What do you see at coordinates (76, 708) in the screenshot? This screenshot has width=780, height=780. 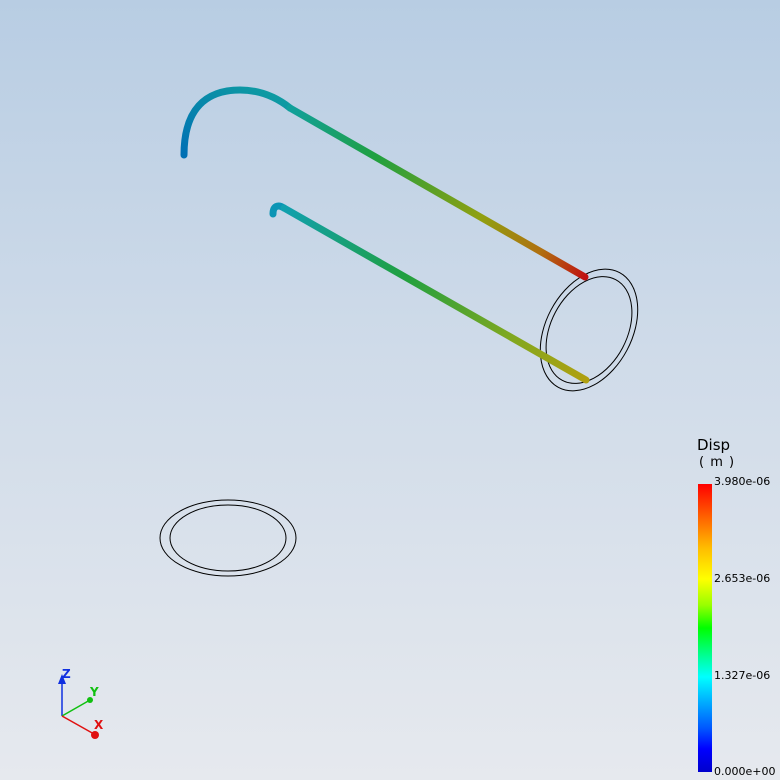 I see `y-axis-icon` at bounding box center [76, 708].